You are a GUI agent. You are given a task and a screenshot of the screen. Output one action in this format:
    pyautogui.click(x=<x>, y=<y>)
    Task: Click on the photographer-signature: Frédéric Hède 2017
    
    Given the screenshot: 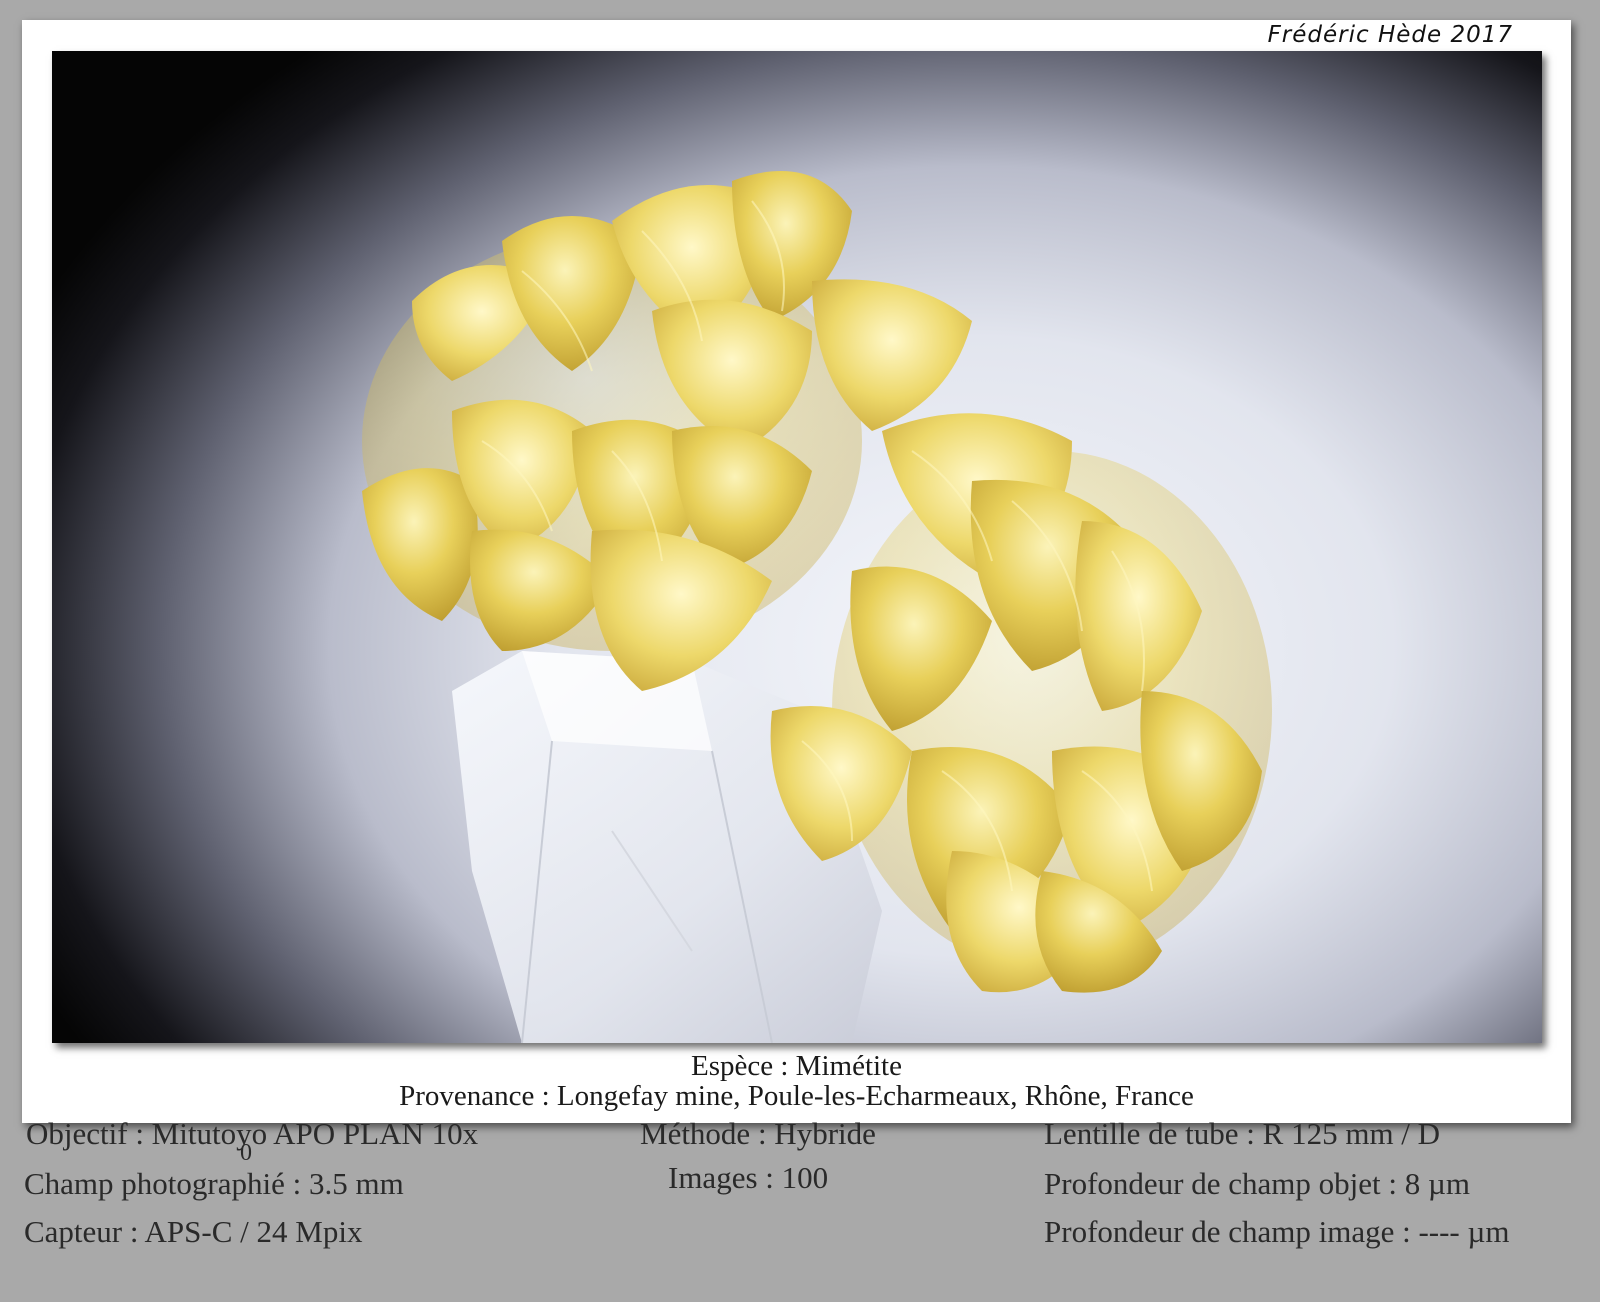 What is the action you would take?
    pyautogui.click(x=1390, y=35)
    